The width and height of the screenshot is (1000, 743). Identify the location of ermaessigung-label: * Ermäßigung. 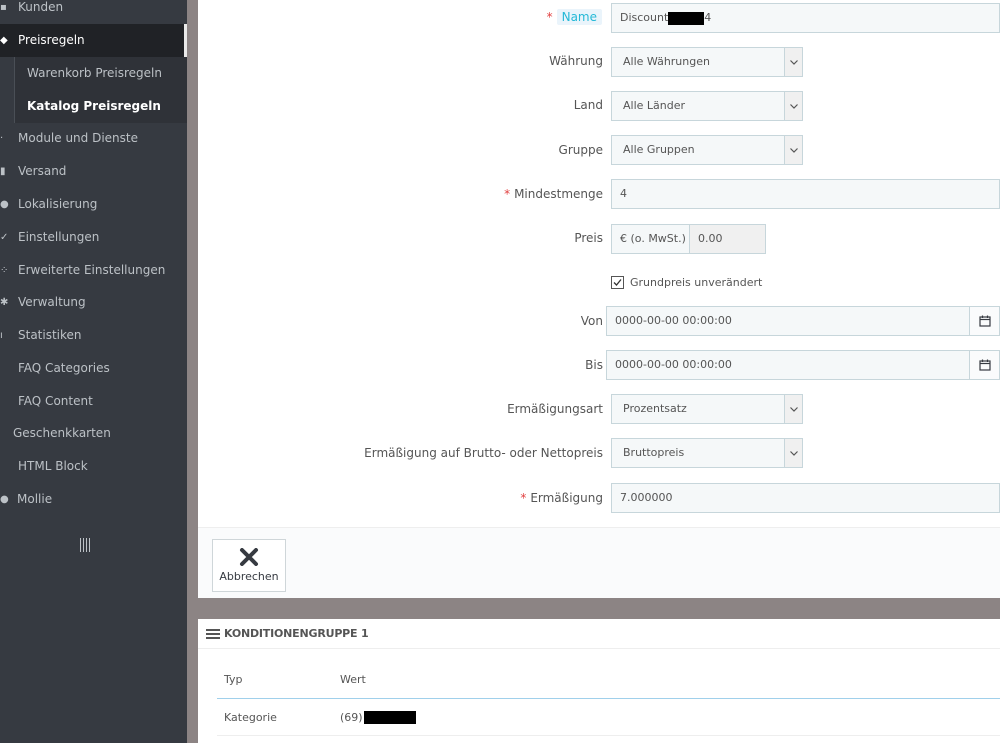
(561, 498).